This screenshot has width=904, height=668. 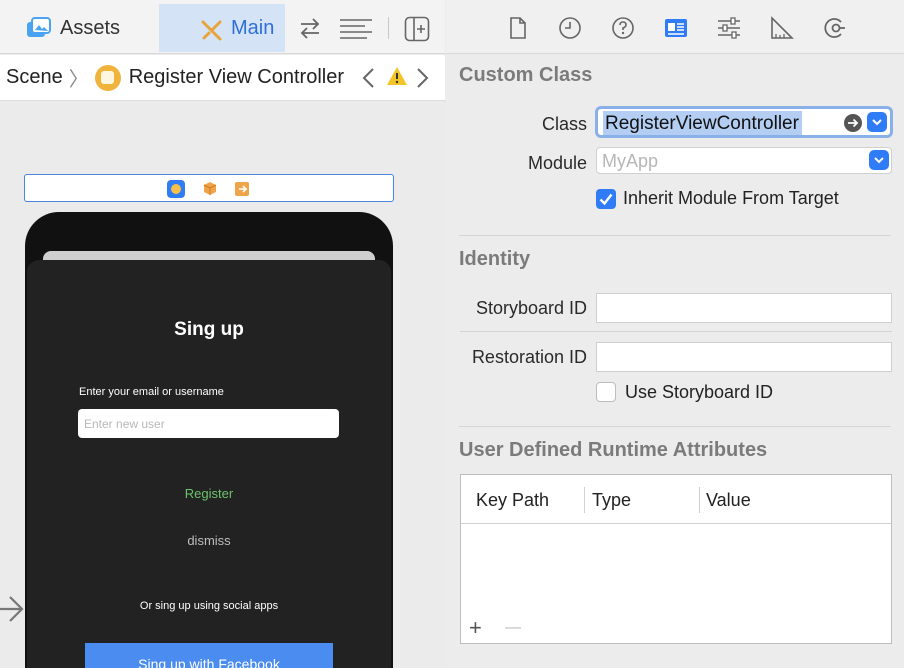 What do you see at coordinates (495, 259) in the screenshot?
I see `identity-heading: Identity` at bounding box center [495, 259].